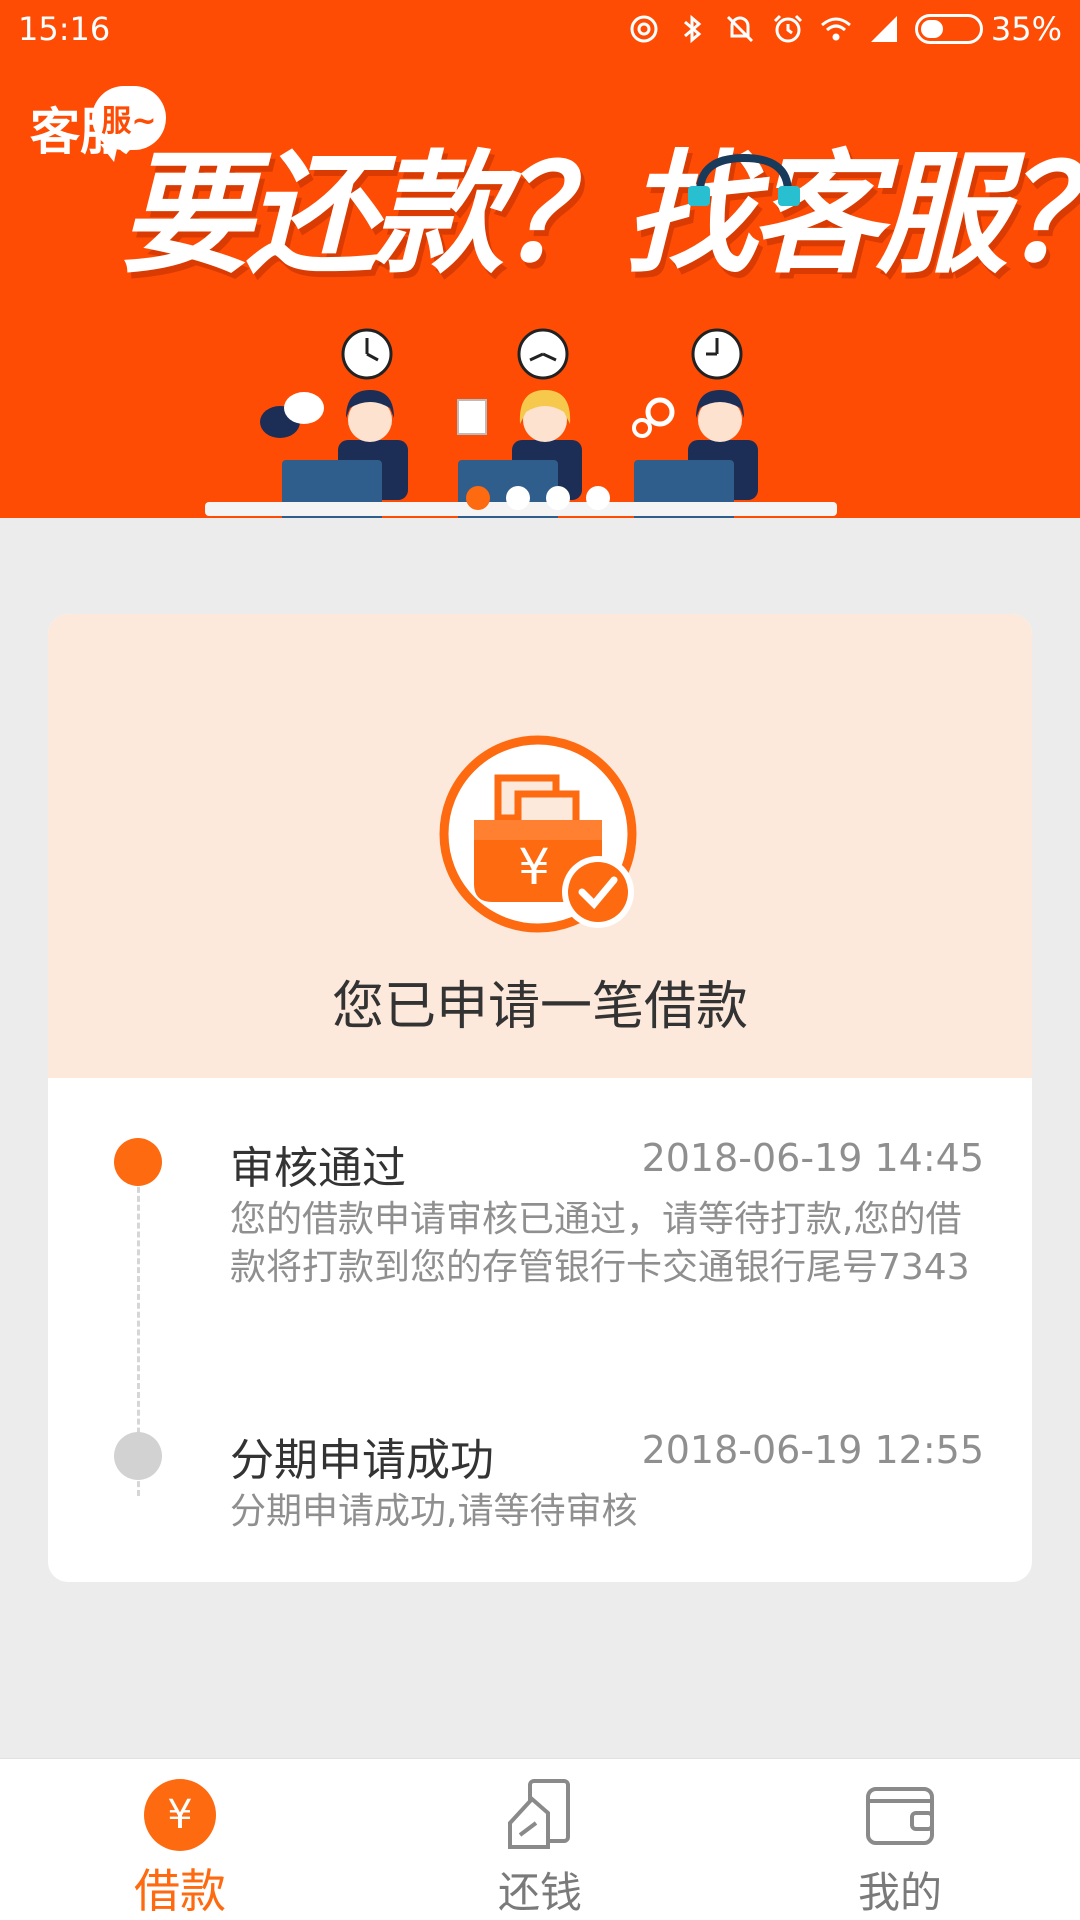 The image size is (1080, 1920). I want to click on timeline-title: 审核通过, so click(318, 1168).